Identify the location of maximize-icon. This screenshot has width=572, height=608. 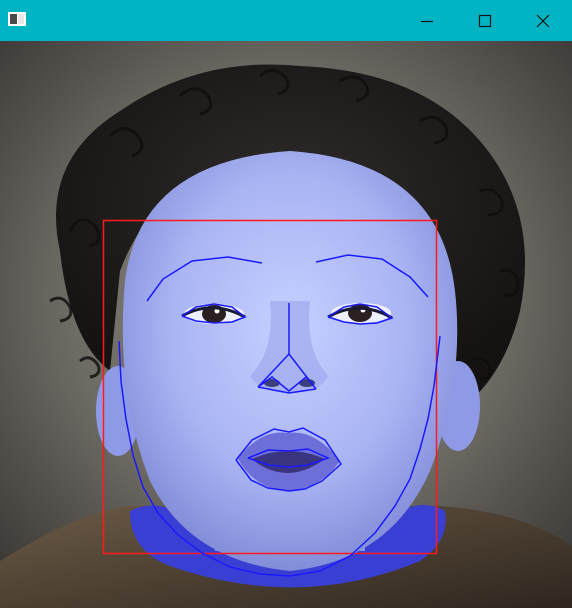
(485, 21).